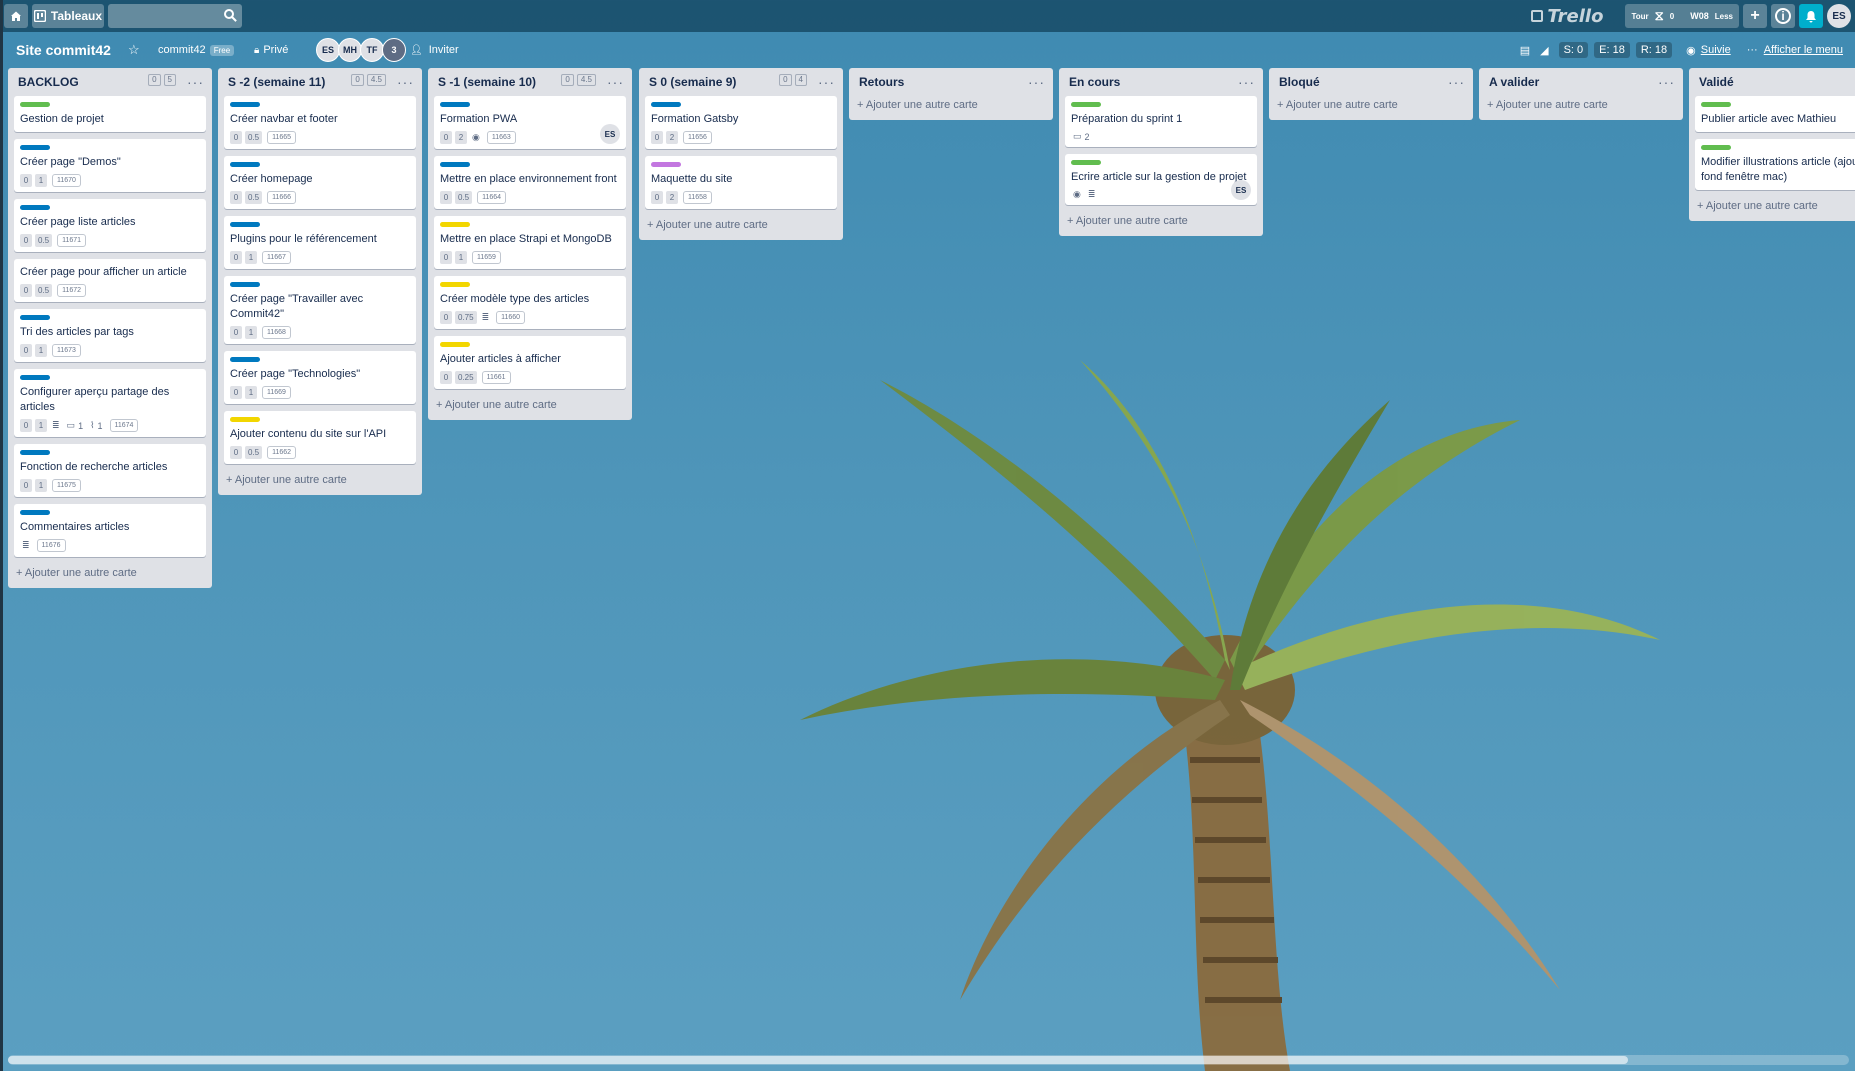  I want to click on card: Formation PWA 0 2 ◉ 11663 ES, so click(530, 122).